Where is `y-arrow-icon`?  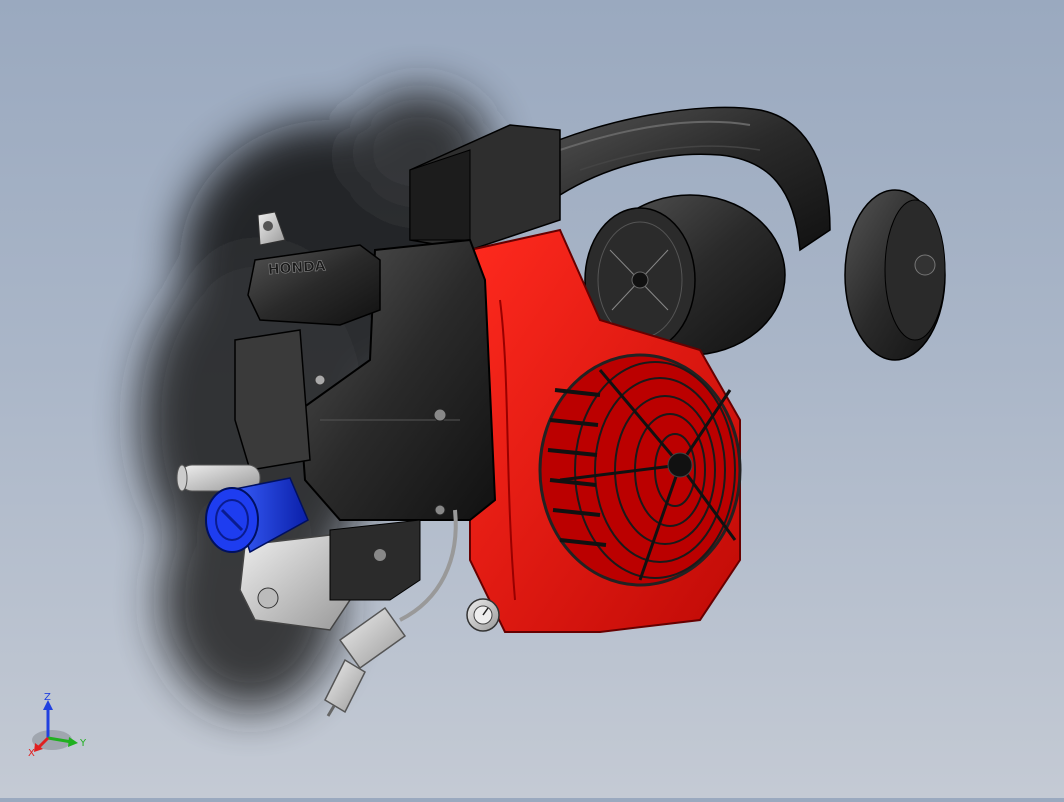
y-arrow-icon is located at coordinates (73, 742).